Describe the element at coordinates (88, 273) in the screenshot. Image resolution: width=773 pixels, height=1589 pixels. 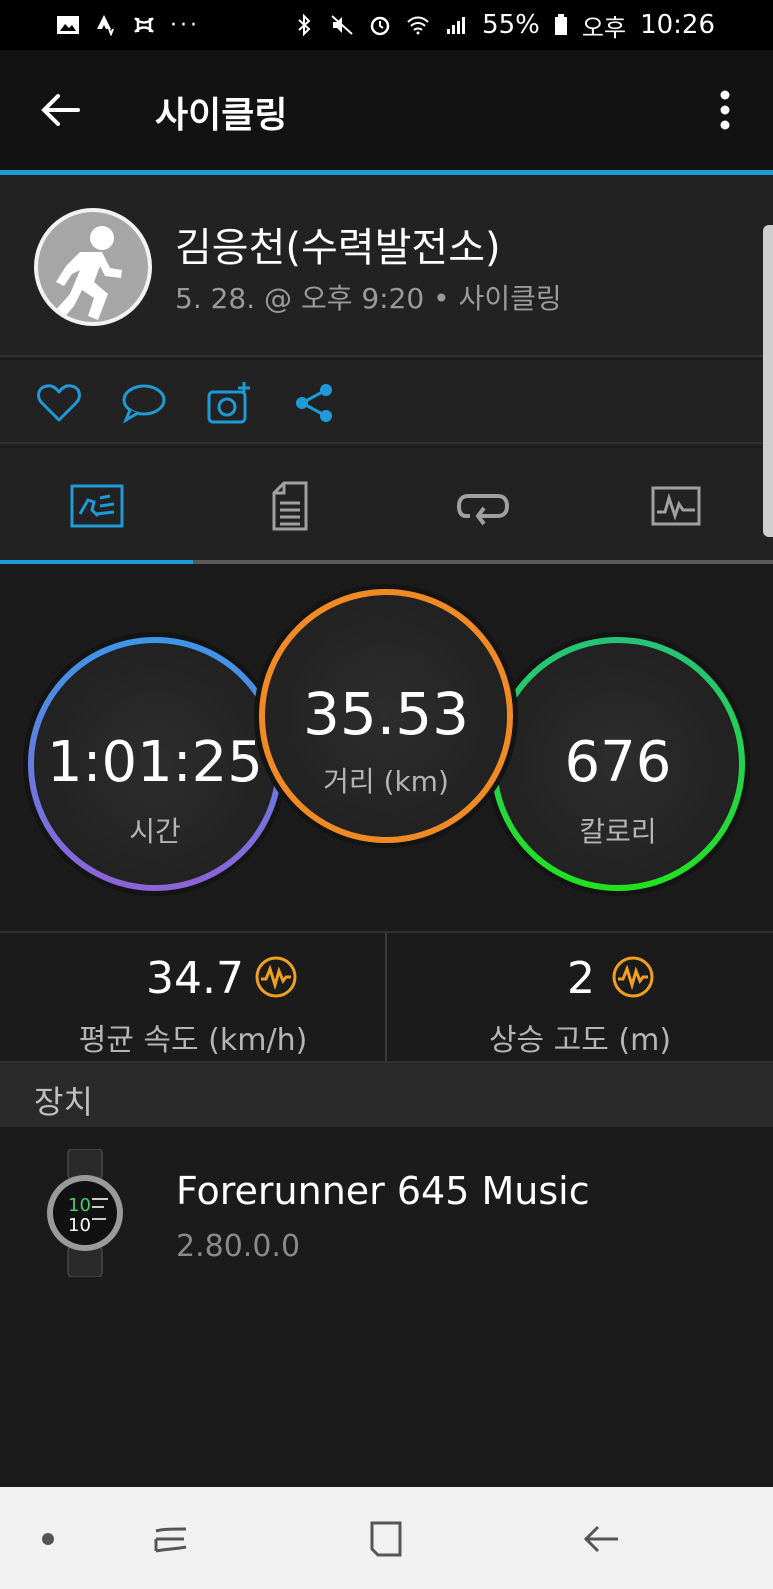
I see `runner-avatar-icon` at that location.